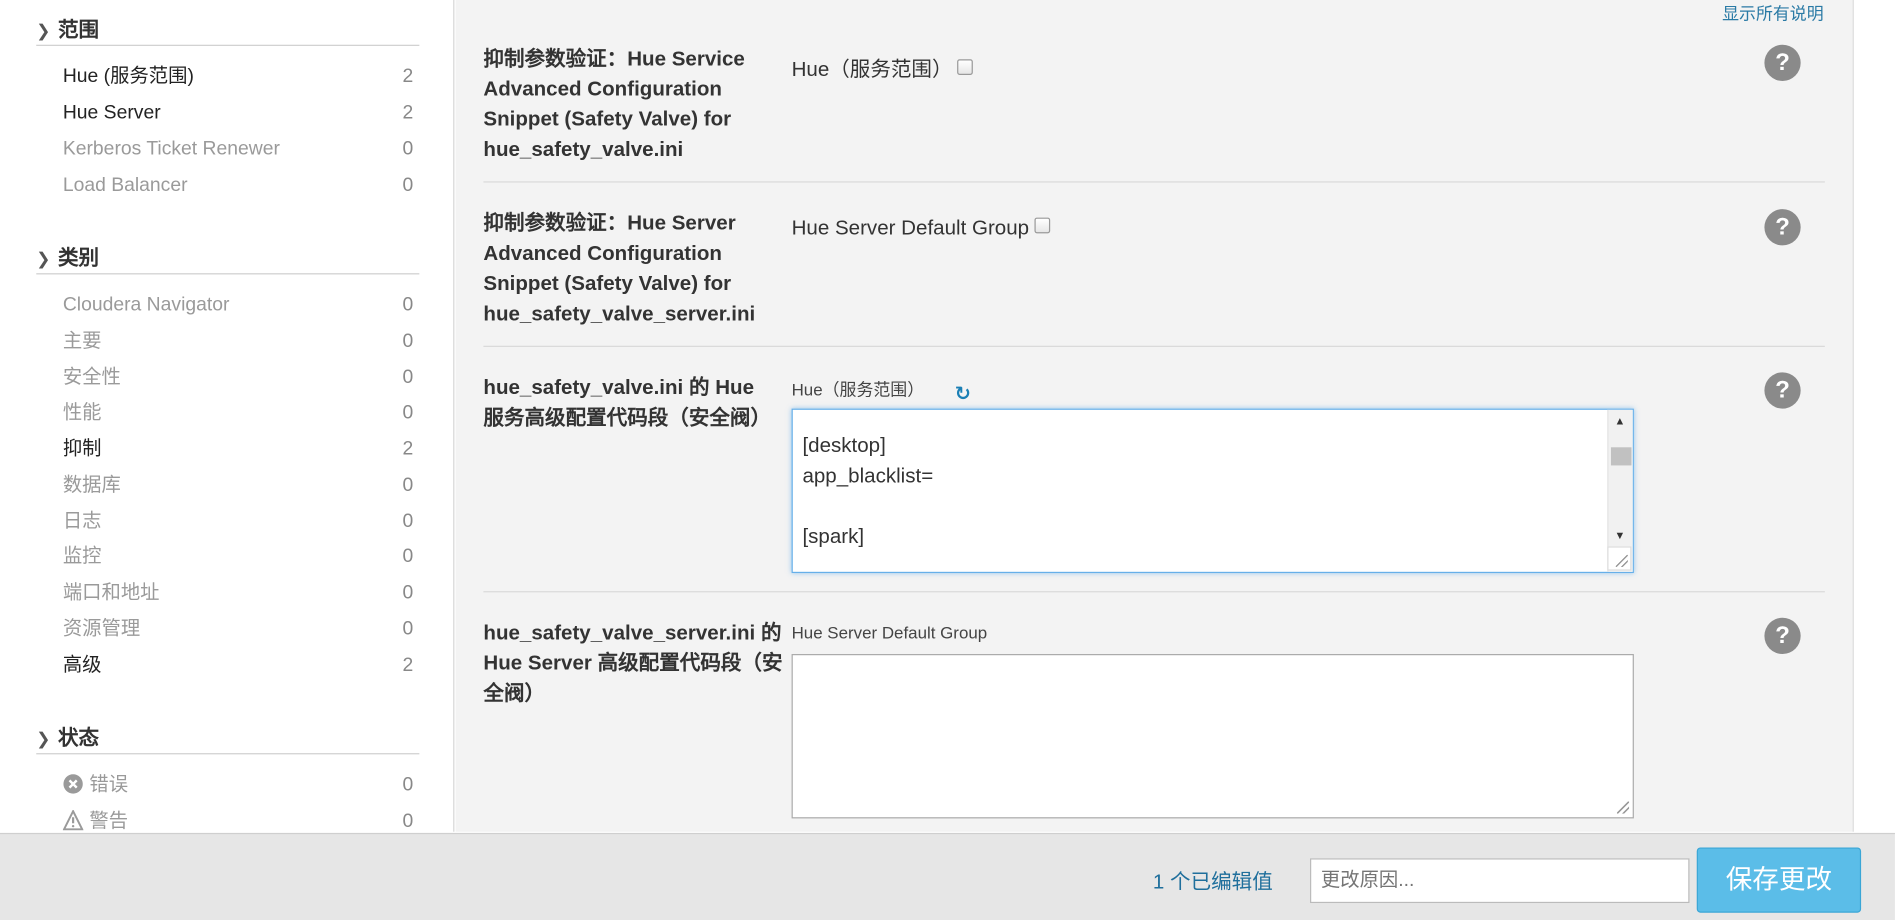  I want to click on filter-label: 错误, so click(109, 785).